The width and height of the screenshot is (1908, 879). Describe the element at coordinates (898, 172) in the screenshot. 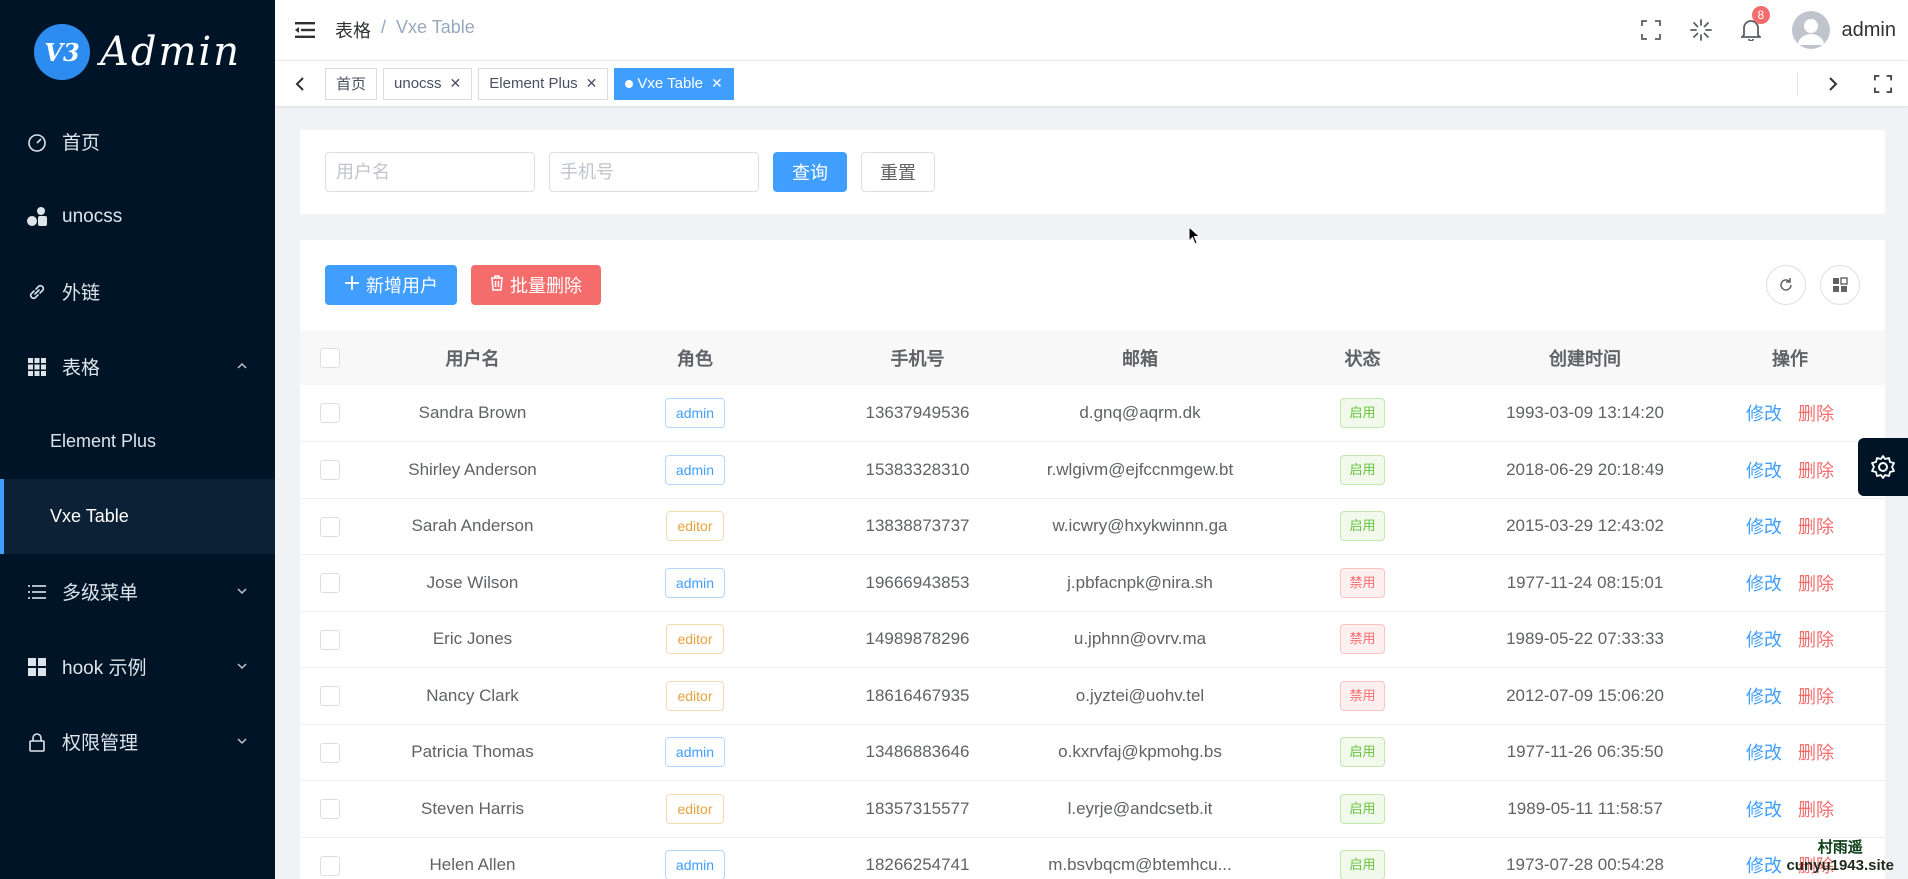

I see `reset-button: 重置` at that location.